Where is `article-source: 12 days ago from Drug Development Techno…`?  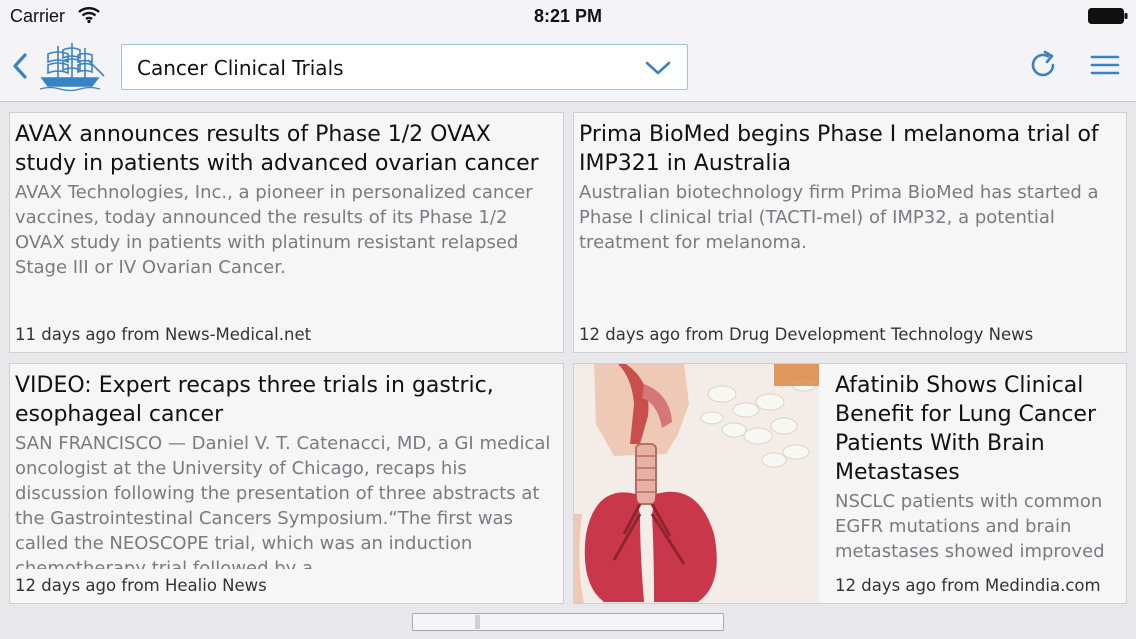
article-source: 12 days ago from Drug Development Techno… is located at coordinates (806, 334).